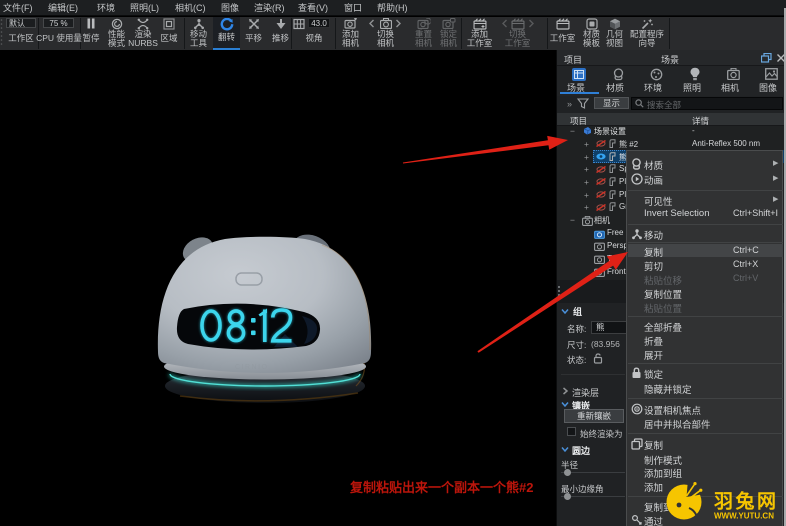 The height and width of the screenshot is (526, 786). What do you see at coordinates (744, 516) in the screenshot?
I see `svg-text: WWW.YUTU.CN` at bounding box center [744, 516].